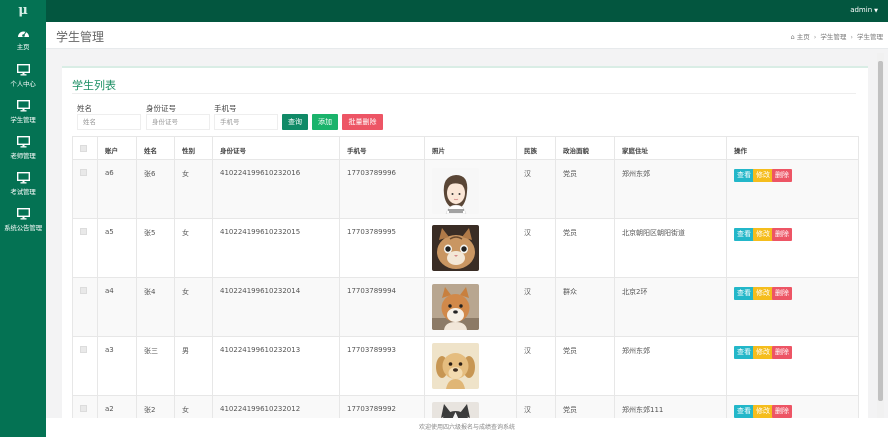 The height and width of the screenshot is (437, 888). Describe the element at coordinates (246, 122) in the screenshot. I see `phone-input: 手机号` at that location.